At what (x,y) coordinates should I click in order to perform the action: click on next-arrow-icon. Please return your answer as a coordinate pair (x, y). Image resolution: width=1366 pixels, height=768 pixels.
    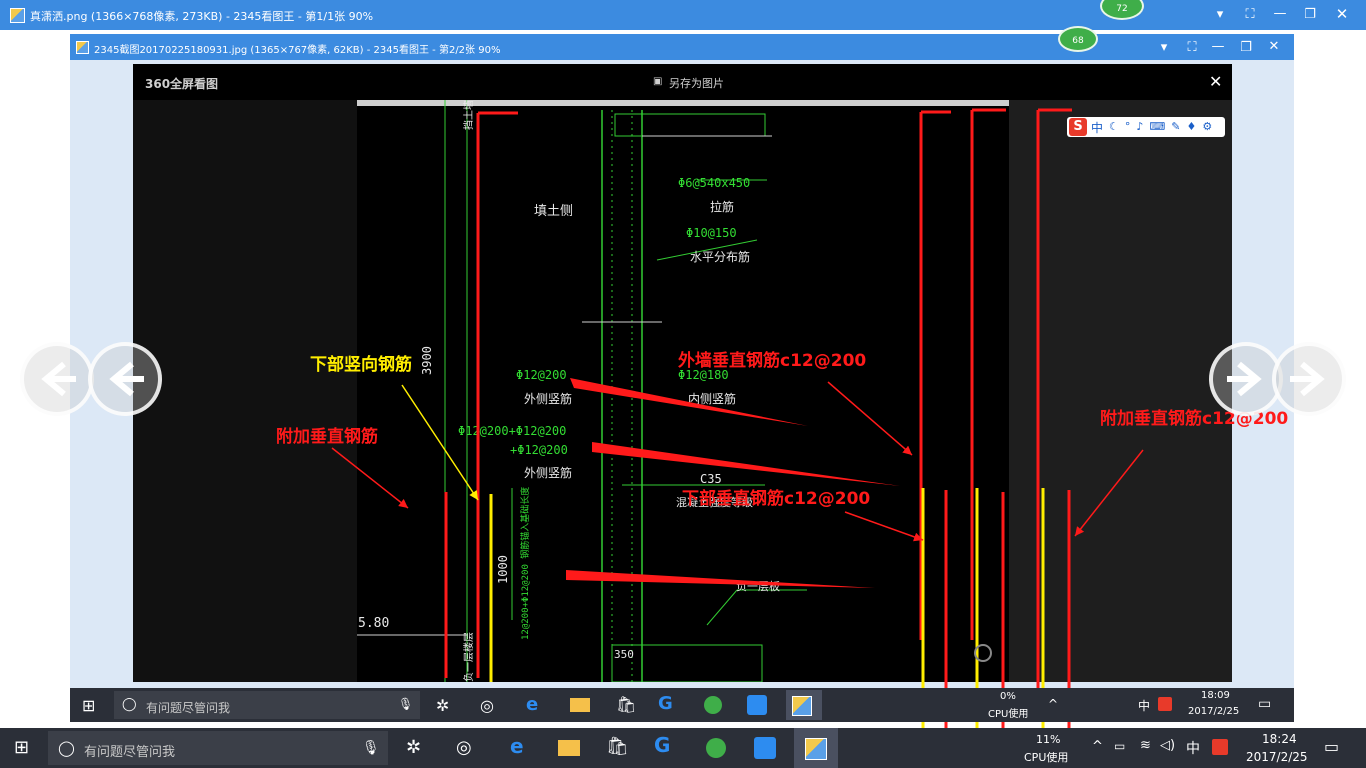
    Looking at the image, I should click on (1309, 379).